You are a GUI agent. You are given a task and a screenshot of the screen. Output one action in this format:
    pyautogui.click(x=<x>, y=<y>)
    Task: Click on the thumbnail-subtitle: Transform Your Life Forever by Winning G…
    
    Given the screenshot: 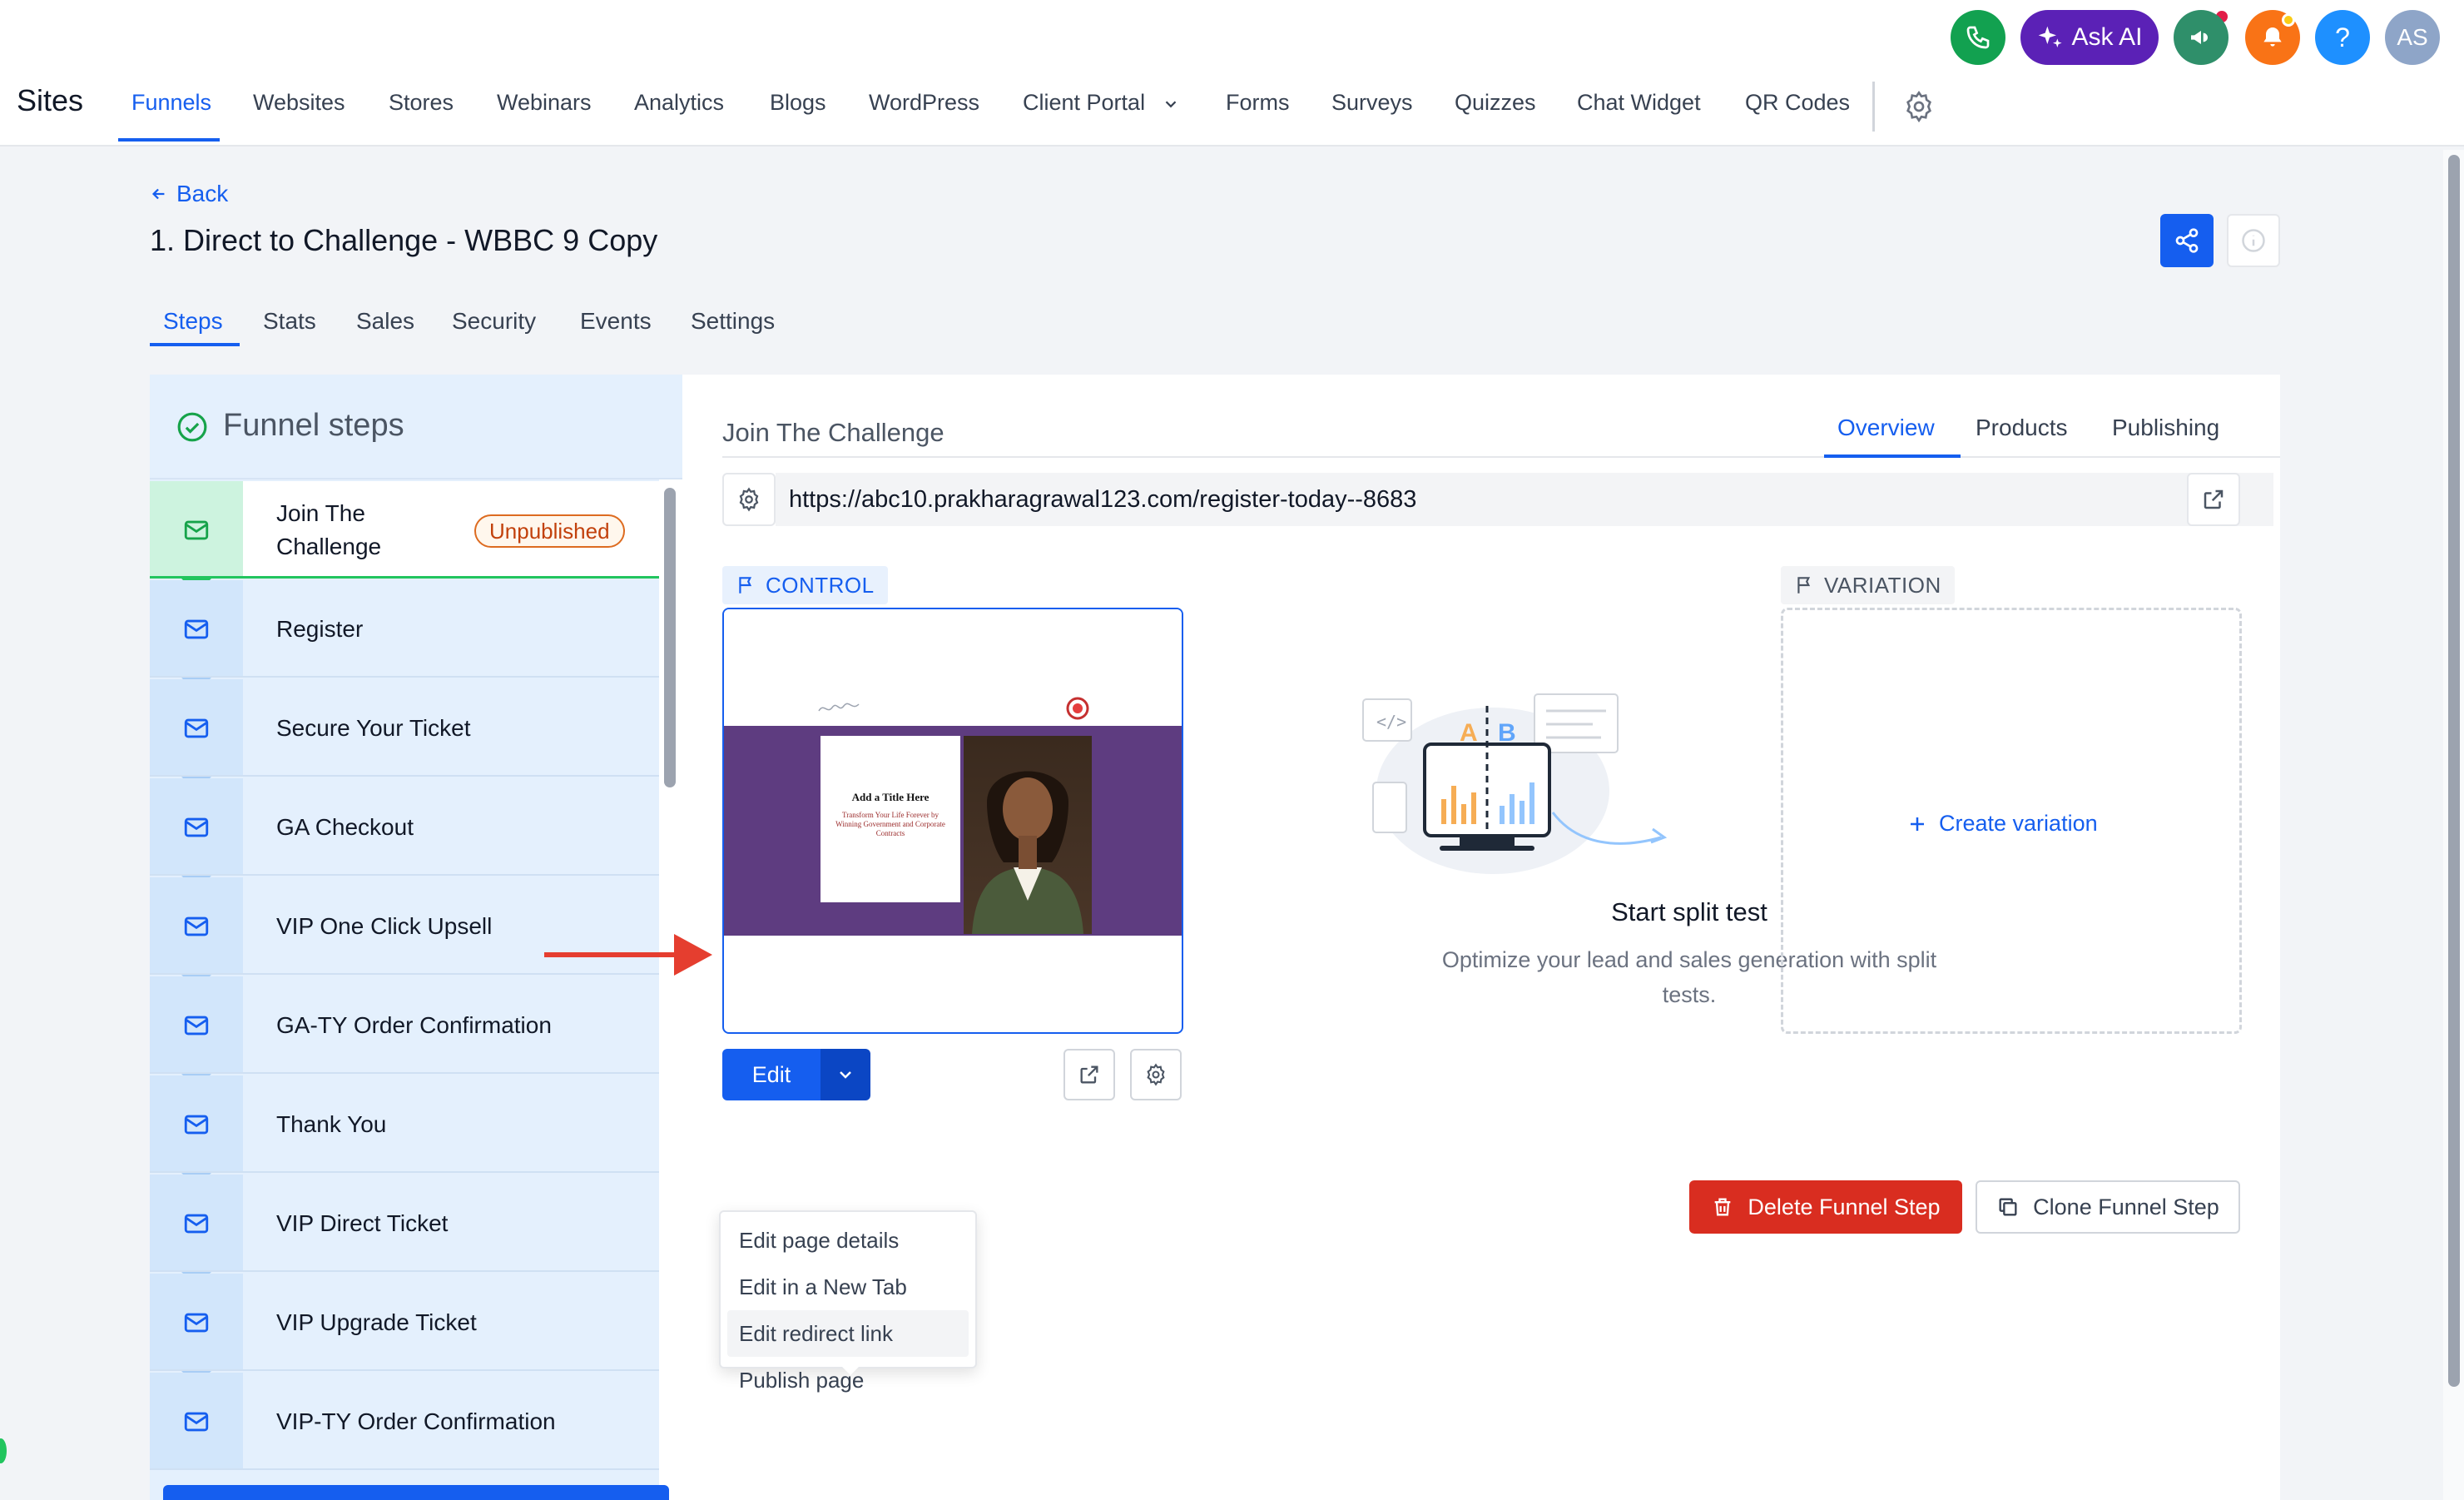 What is the action you would take?
    pyautogui.click(x=890, y=824)
    